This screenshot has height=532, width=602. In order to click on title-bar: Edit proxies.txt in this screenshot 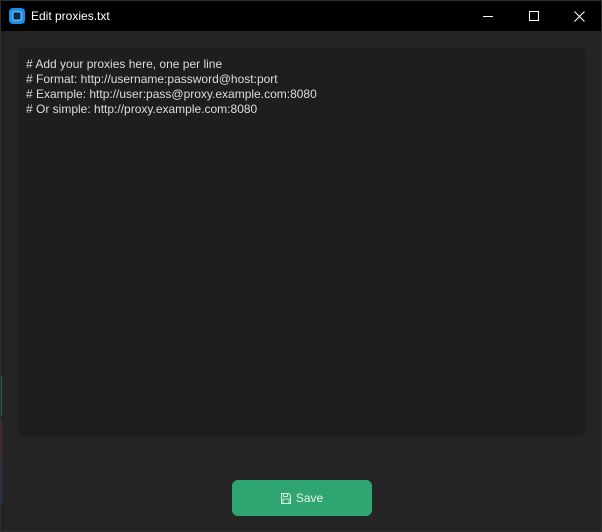, I will do `click(301, 16)`.